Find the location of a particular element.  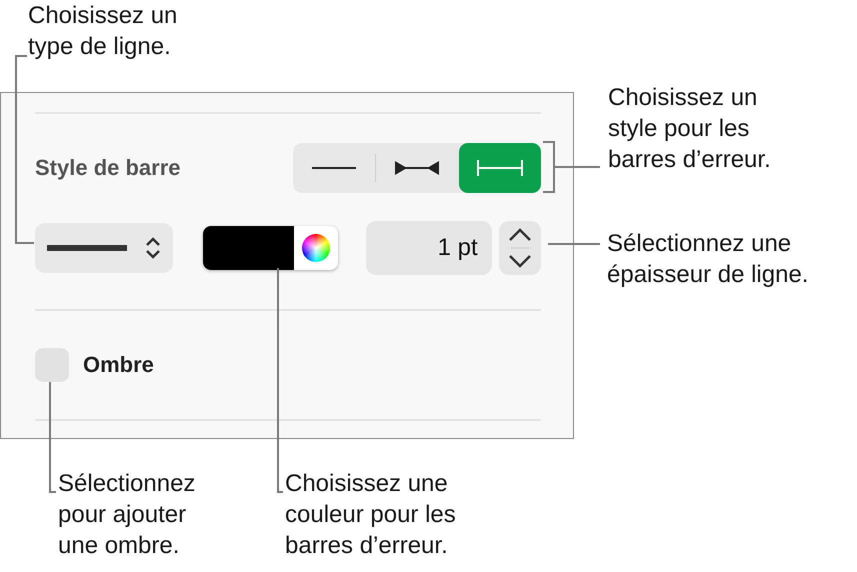

callout-text: Sélectionnez une épaisseur de ligne. is located at coordinates (707, 259).